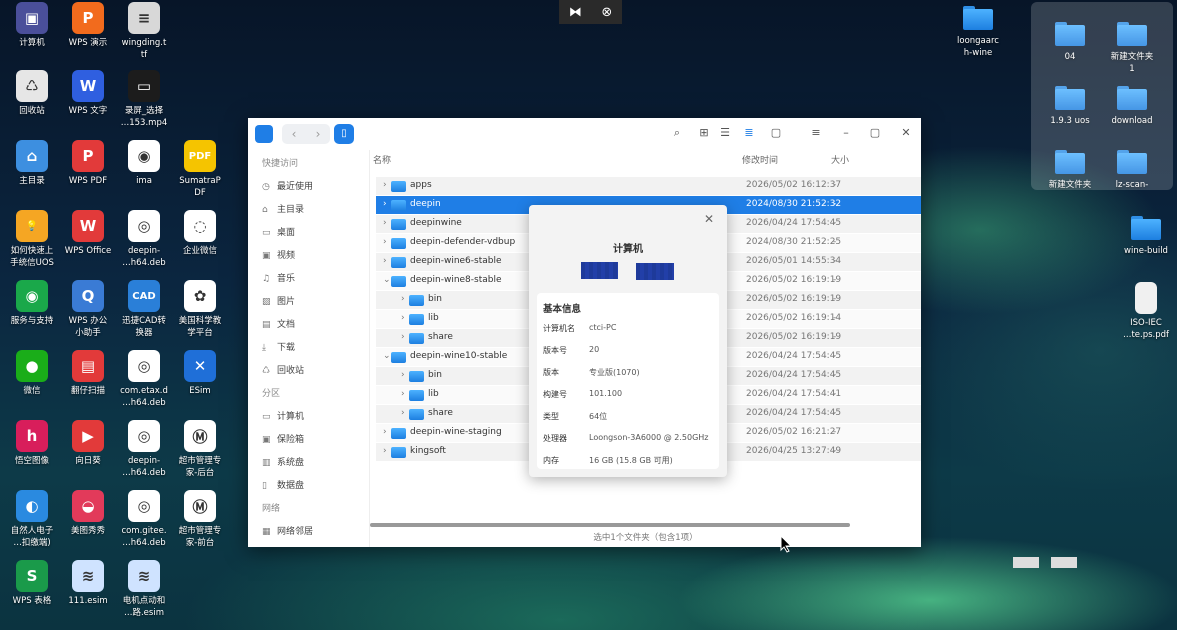 The width and height of the screenshot is (1177, 630). I want to click on sidebar-item: ▯ 数据盘, so click(312, 484).